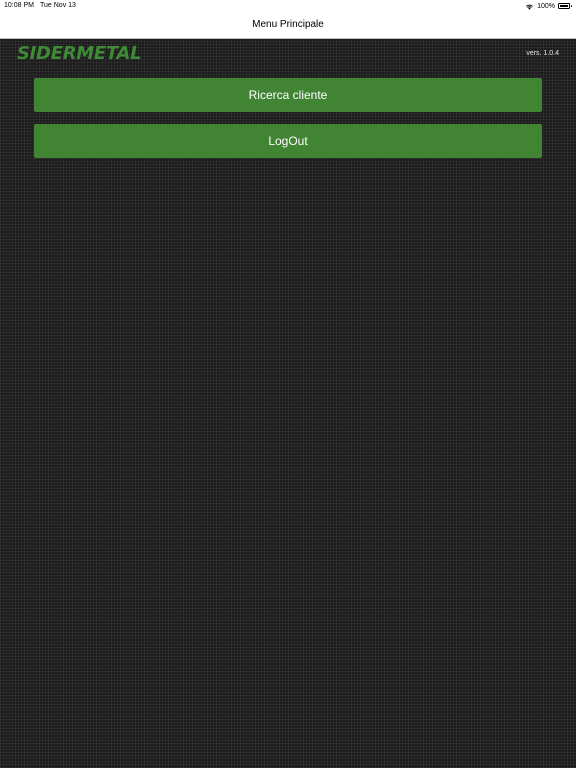 This screenshot has width=576, height=768. I want to click on sidermetal-logo: SIDERMETAL, so click(79, 53).